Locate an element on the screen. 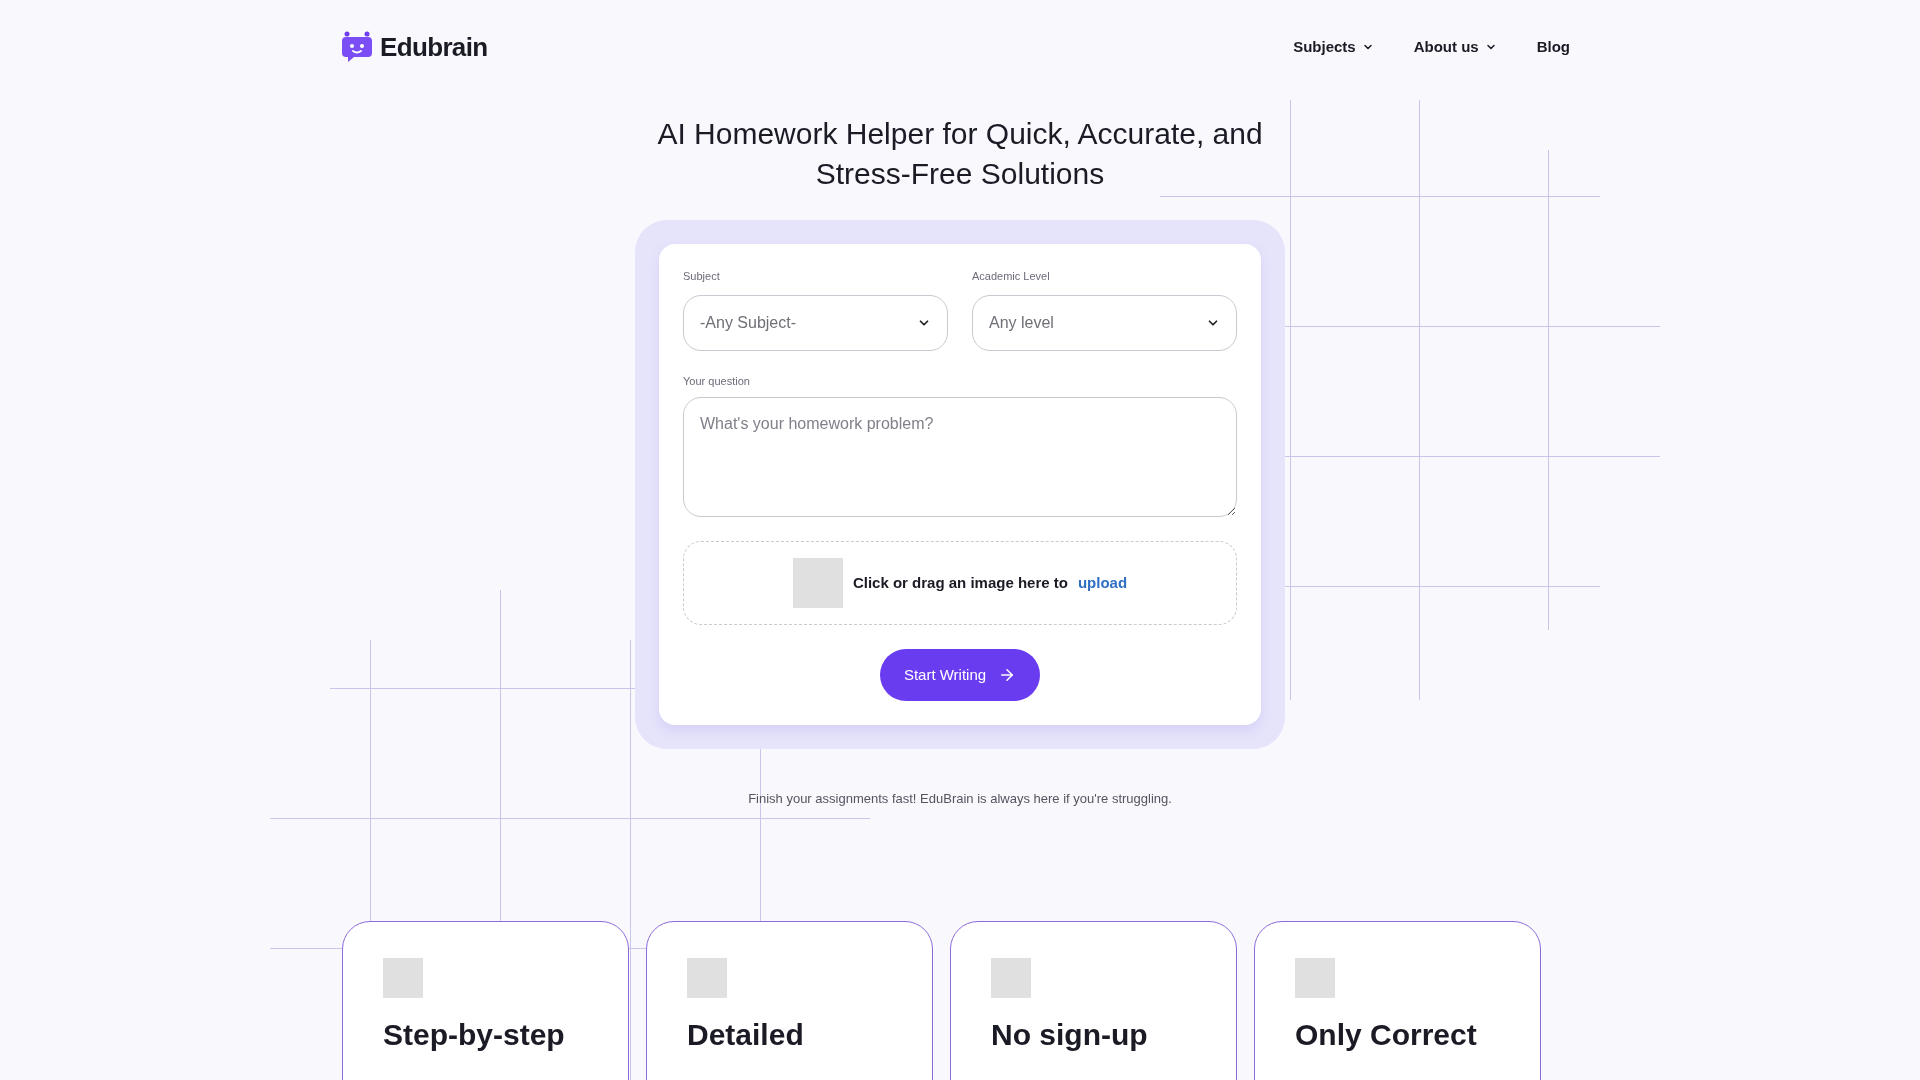 This screenshot has height=1080, width=1920. upload-dropzone: Click or drag an image here to upload is located at coordinates (960, 583).